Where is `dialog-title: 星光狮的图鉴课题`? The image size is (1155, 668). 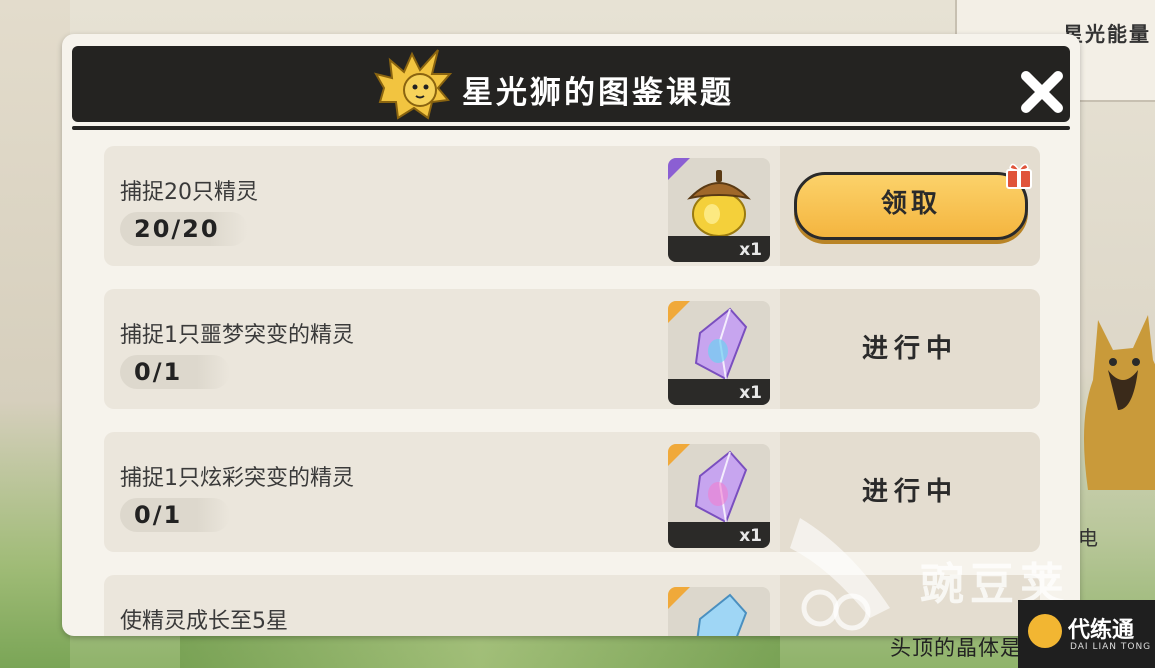
dialog-title: 星光狮的图鉴课题 is located at coordinates (598, 93).